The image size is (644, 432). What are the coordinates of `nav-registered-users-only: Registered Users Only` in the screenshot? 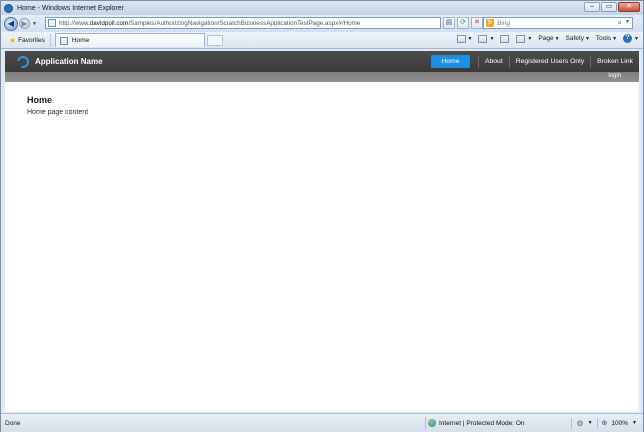 It's located at (550, 61).